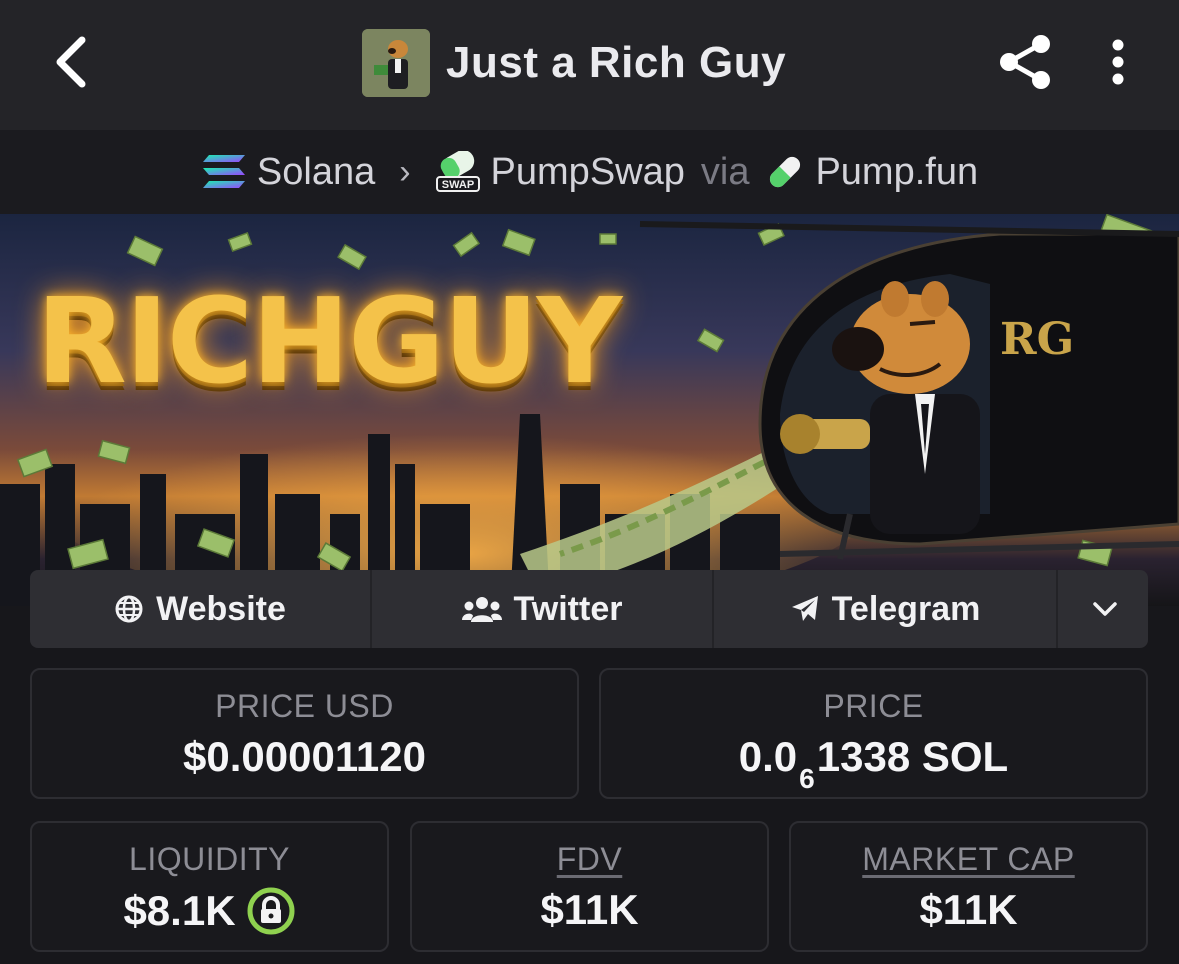  Describe the element at coordinates (1037, 339) in the screenshot. I see `helicopter-badge: RG` at that location.